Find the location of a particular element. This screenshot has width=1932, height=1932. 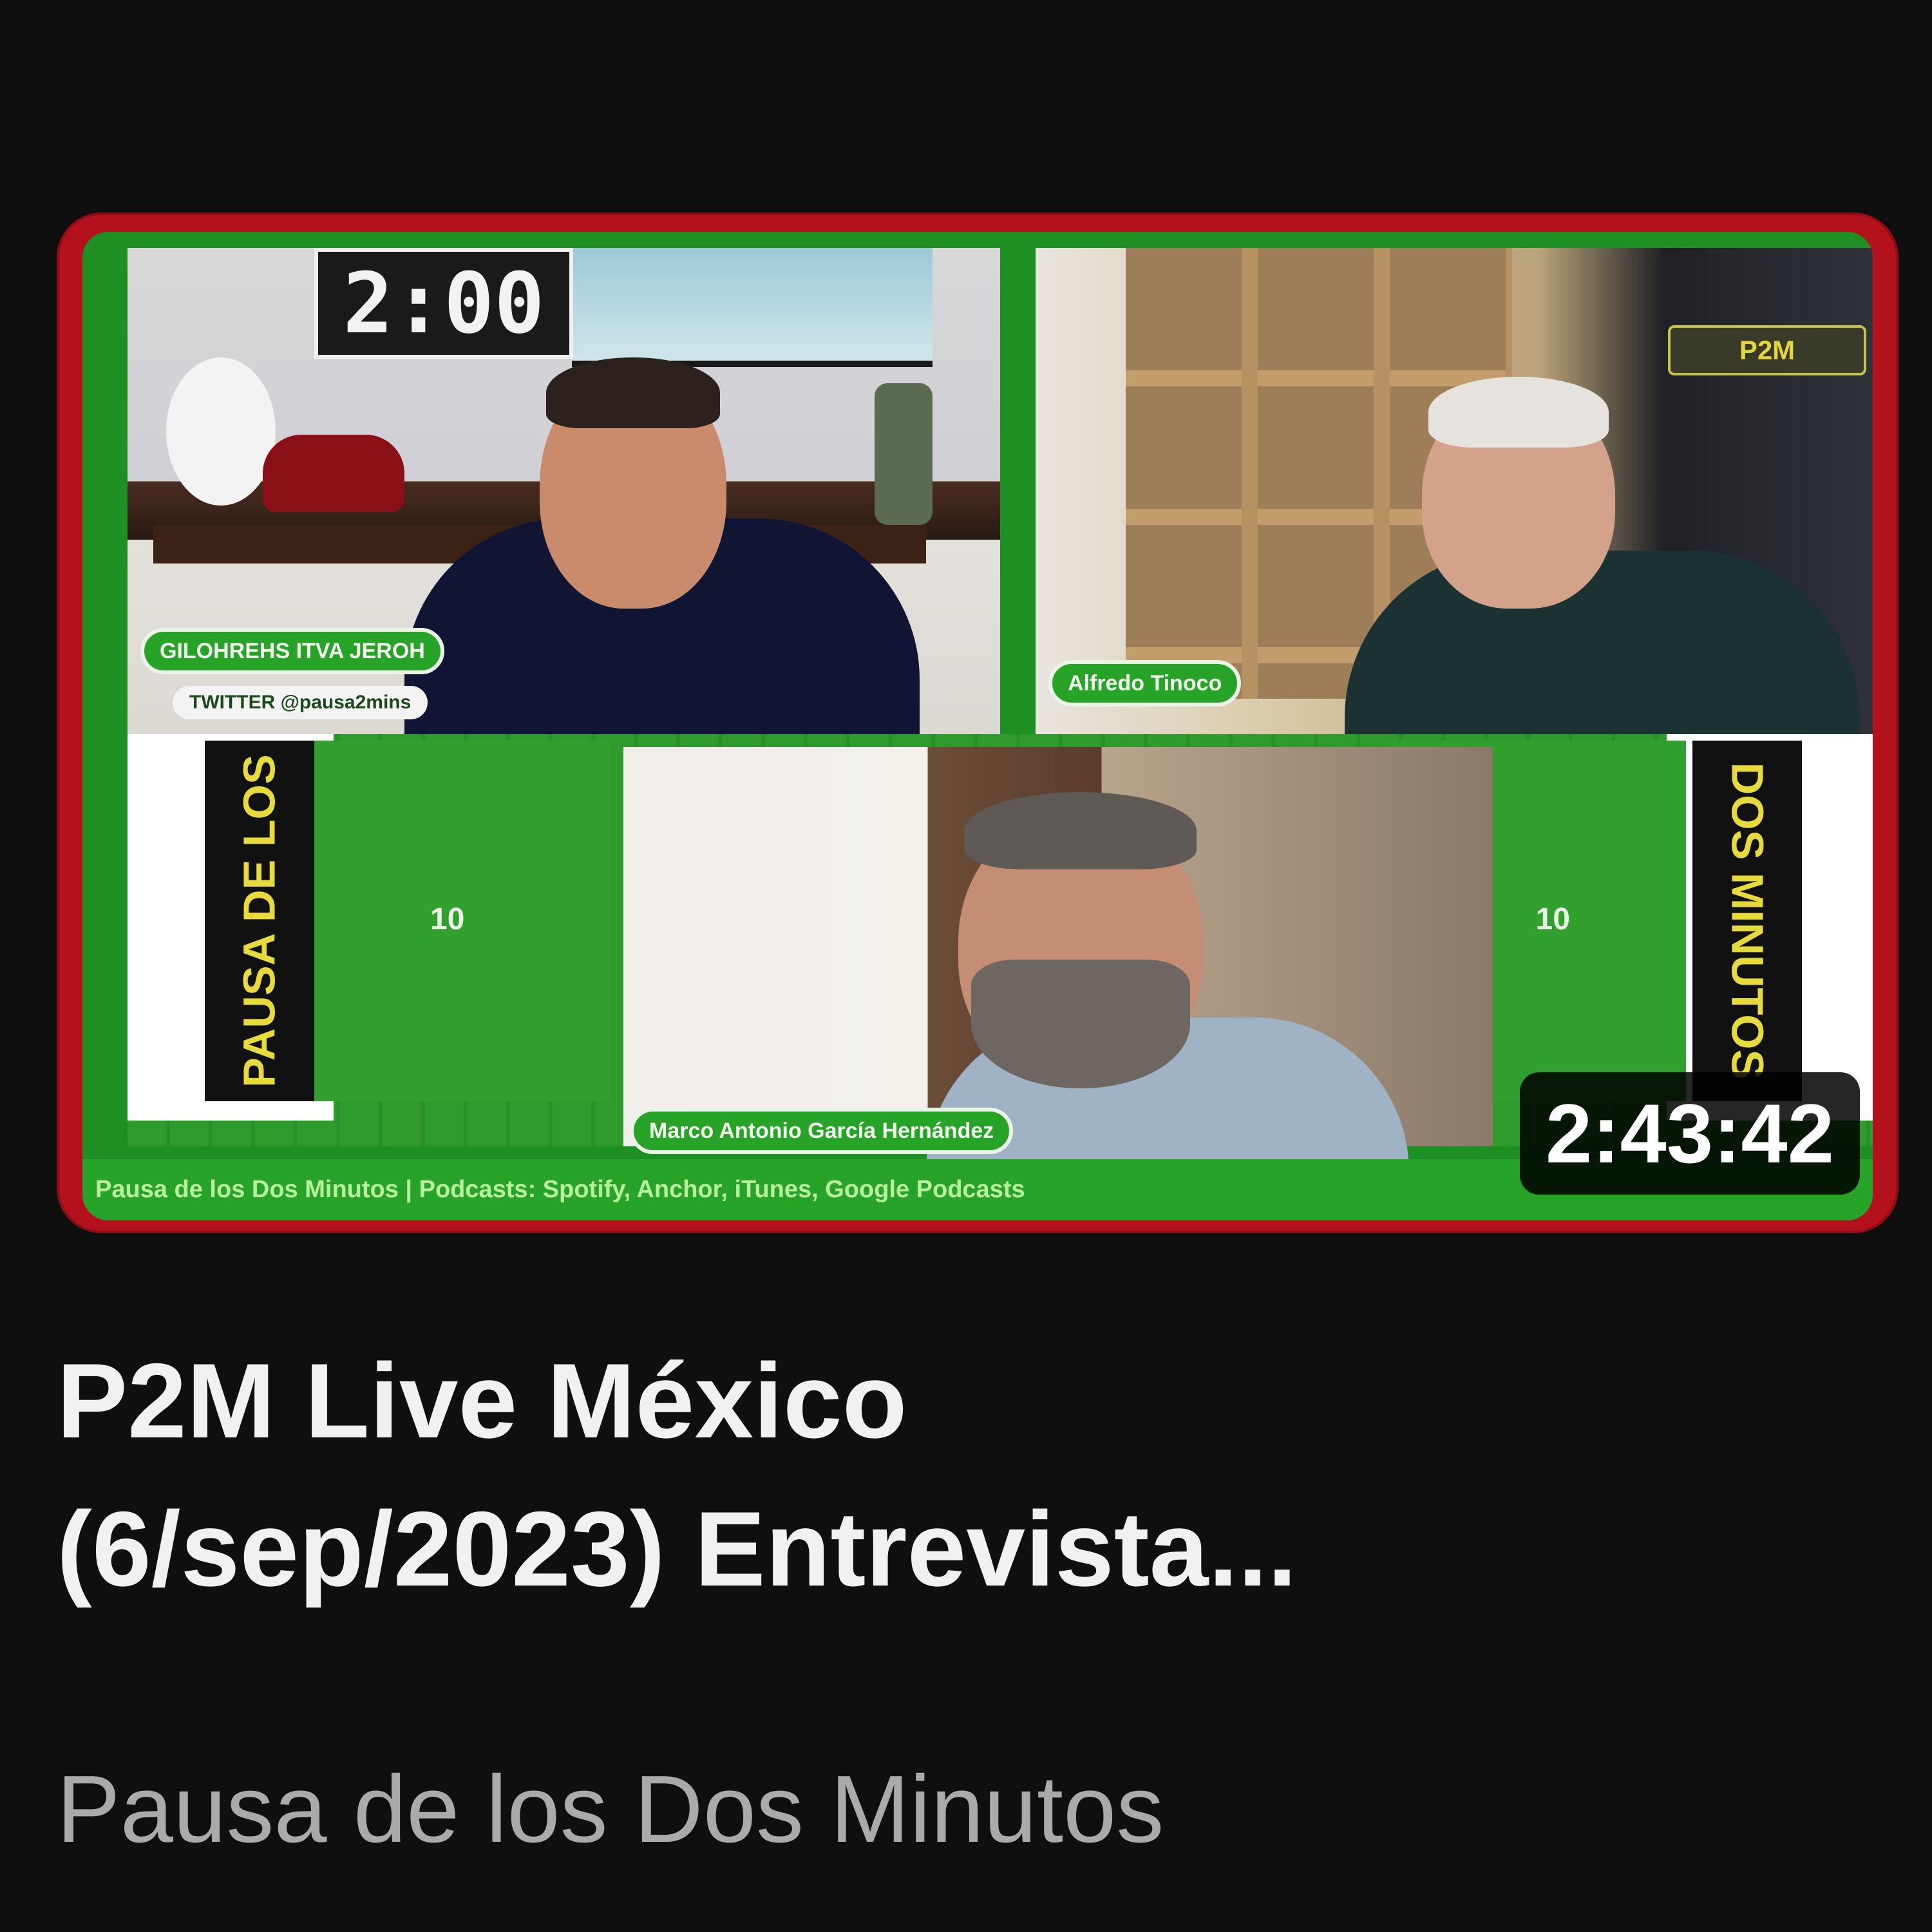

participant-video-2: P2M Alfredo Tinoco is located at coordinates (1454, 491).